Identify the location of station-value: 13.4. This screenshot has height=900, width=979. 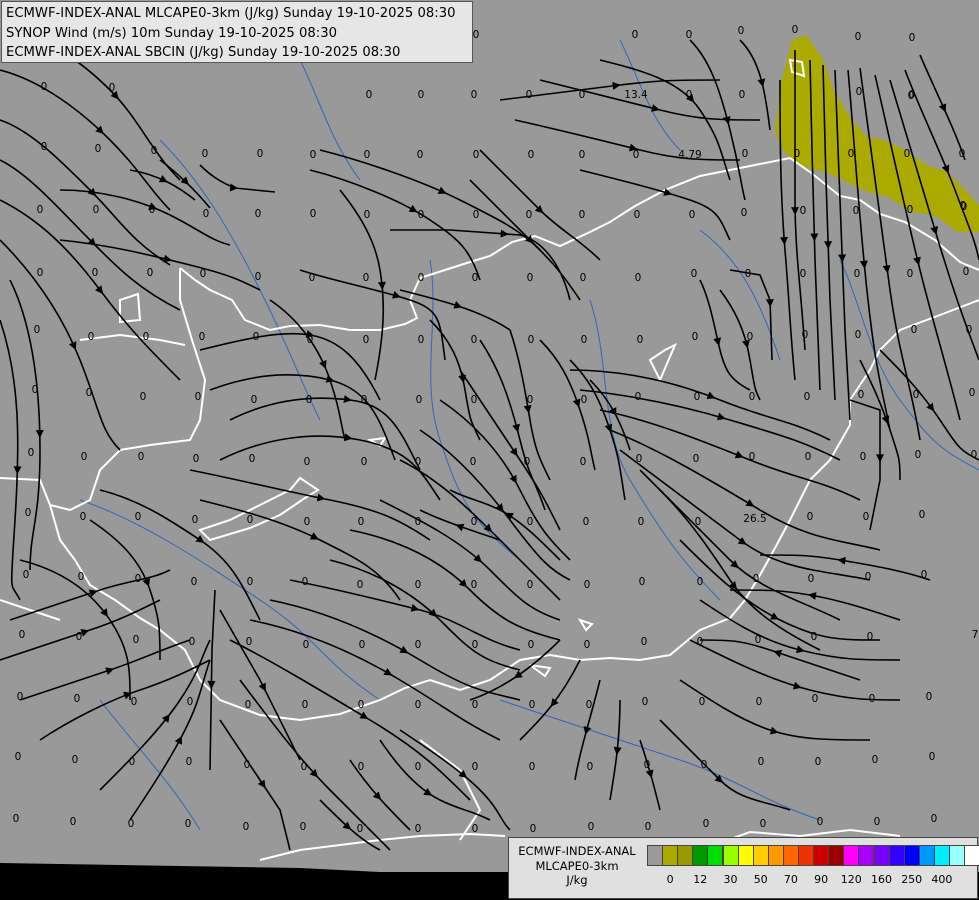
(636, 95).